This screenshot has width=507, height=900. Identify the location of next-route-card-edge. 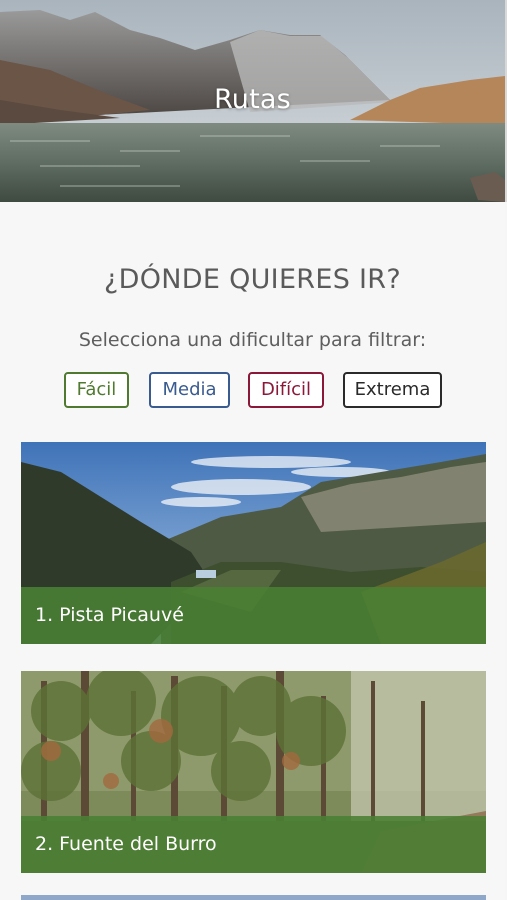
(253, 897).